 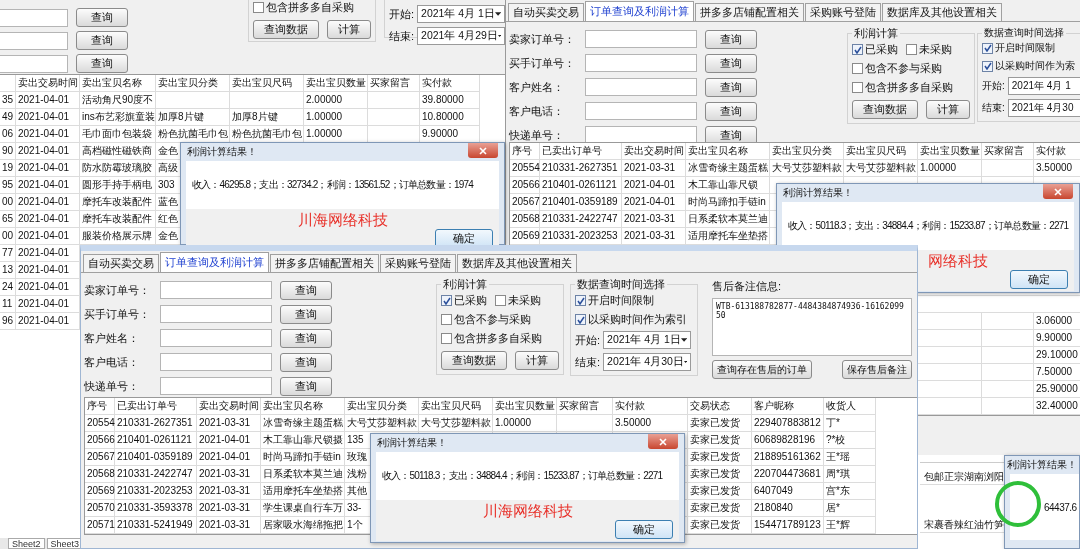 What do you see at coordinates (762, 369) in the screenshot?
I see `query-aftersale-button: 查询存在售后的订单` at bounding box center [762, 369].